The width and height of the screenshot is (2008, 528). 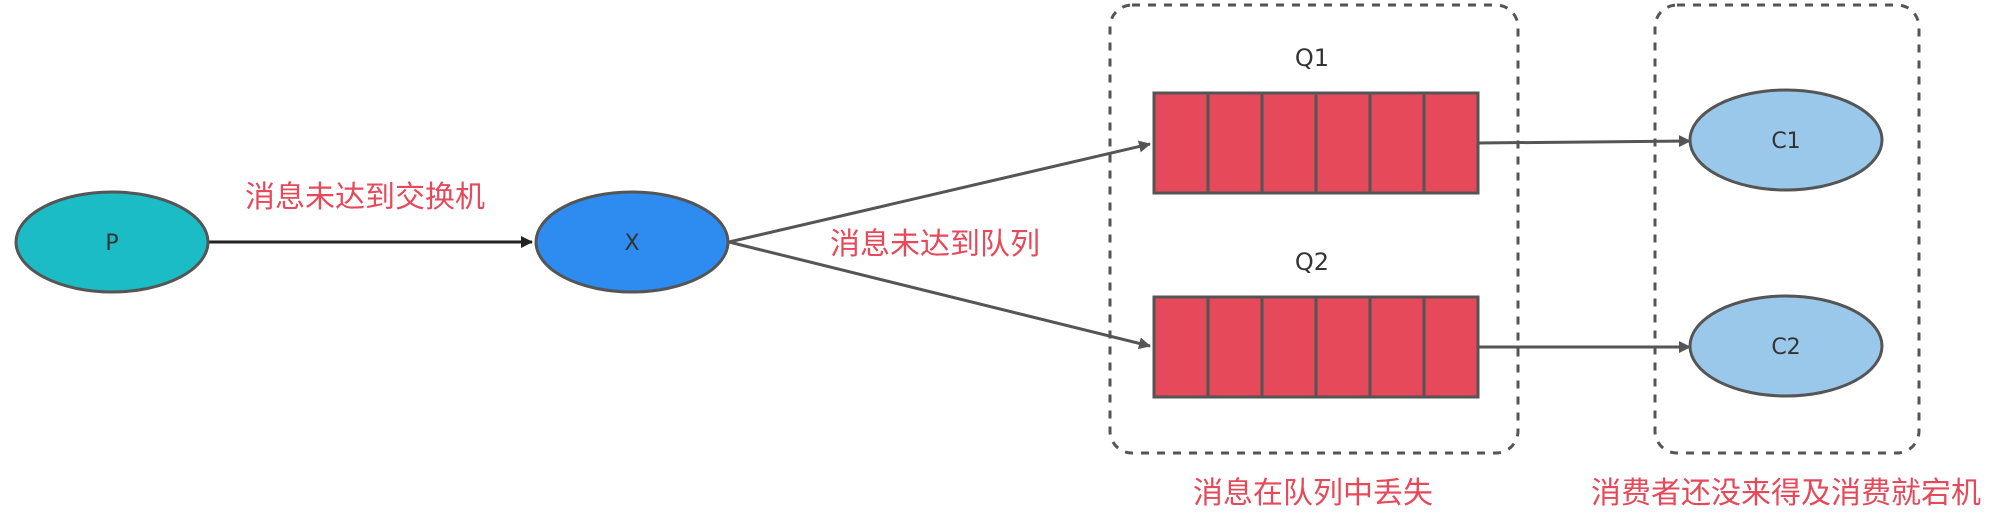 What do you see at coordinates (1313, 493) in the screenshot?
I see `annotation-lost-in-queue: 消息在队列中丢失` at bounding box center [1313, 493].